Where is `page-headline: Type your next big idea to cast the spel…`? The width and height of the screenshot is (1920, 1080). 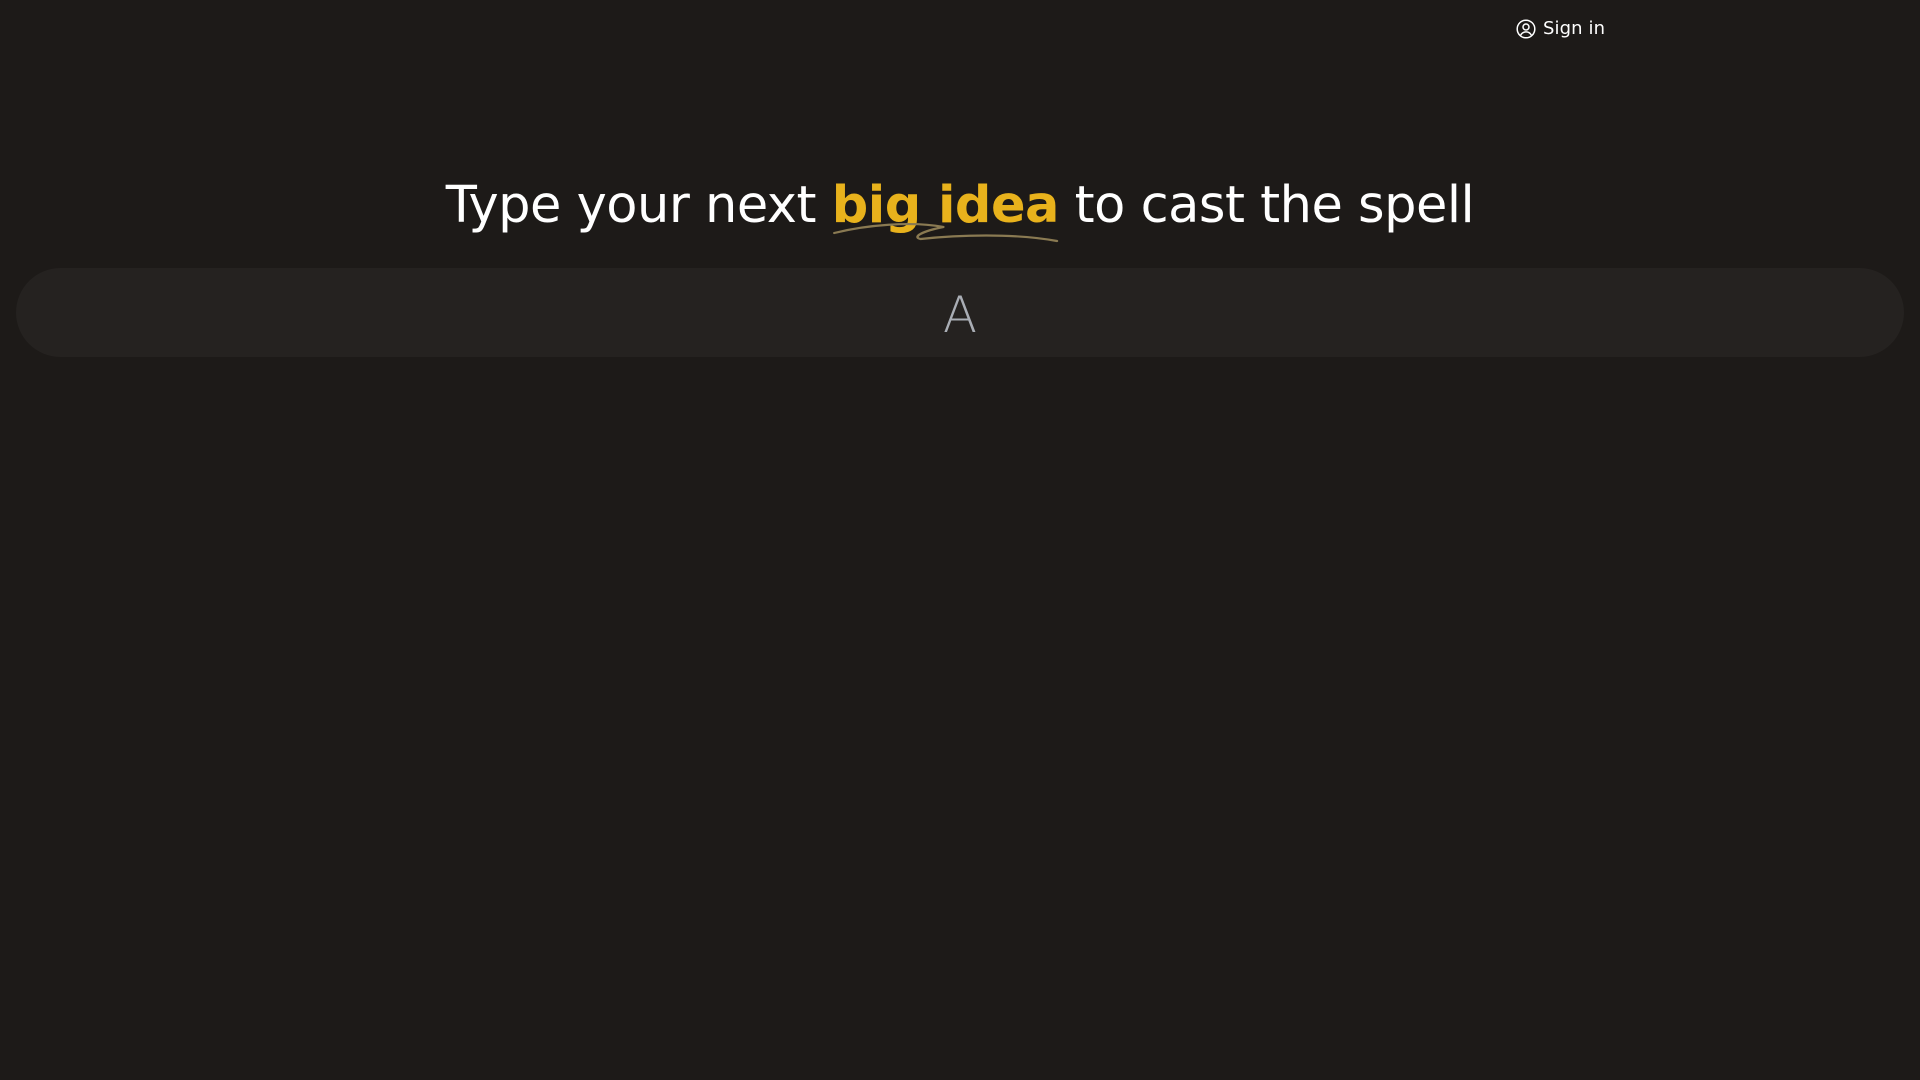 page-headline: Type your next big idea to cast the spel… is located at coordinates (960, 209).